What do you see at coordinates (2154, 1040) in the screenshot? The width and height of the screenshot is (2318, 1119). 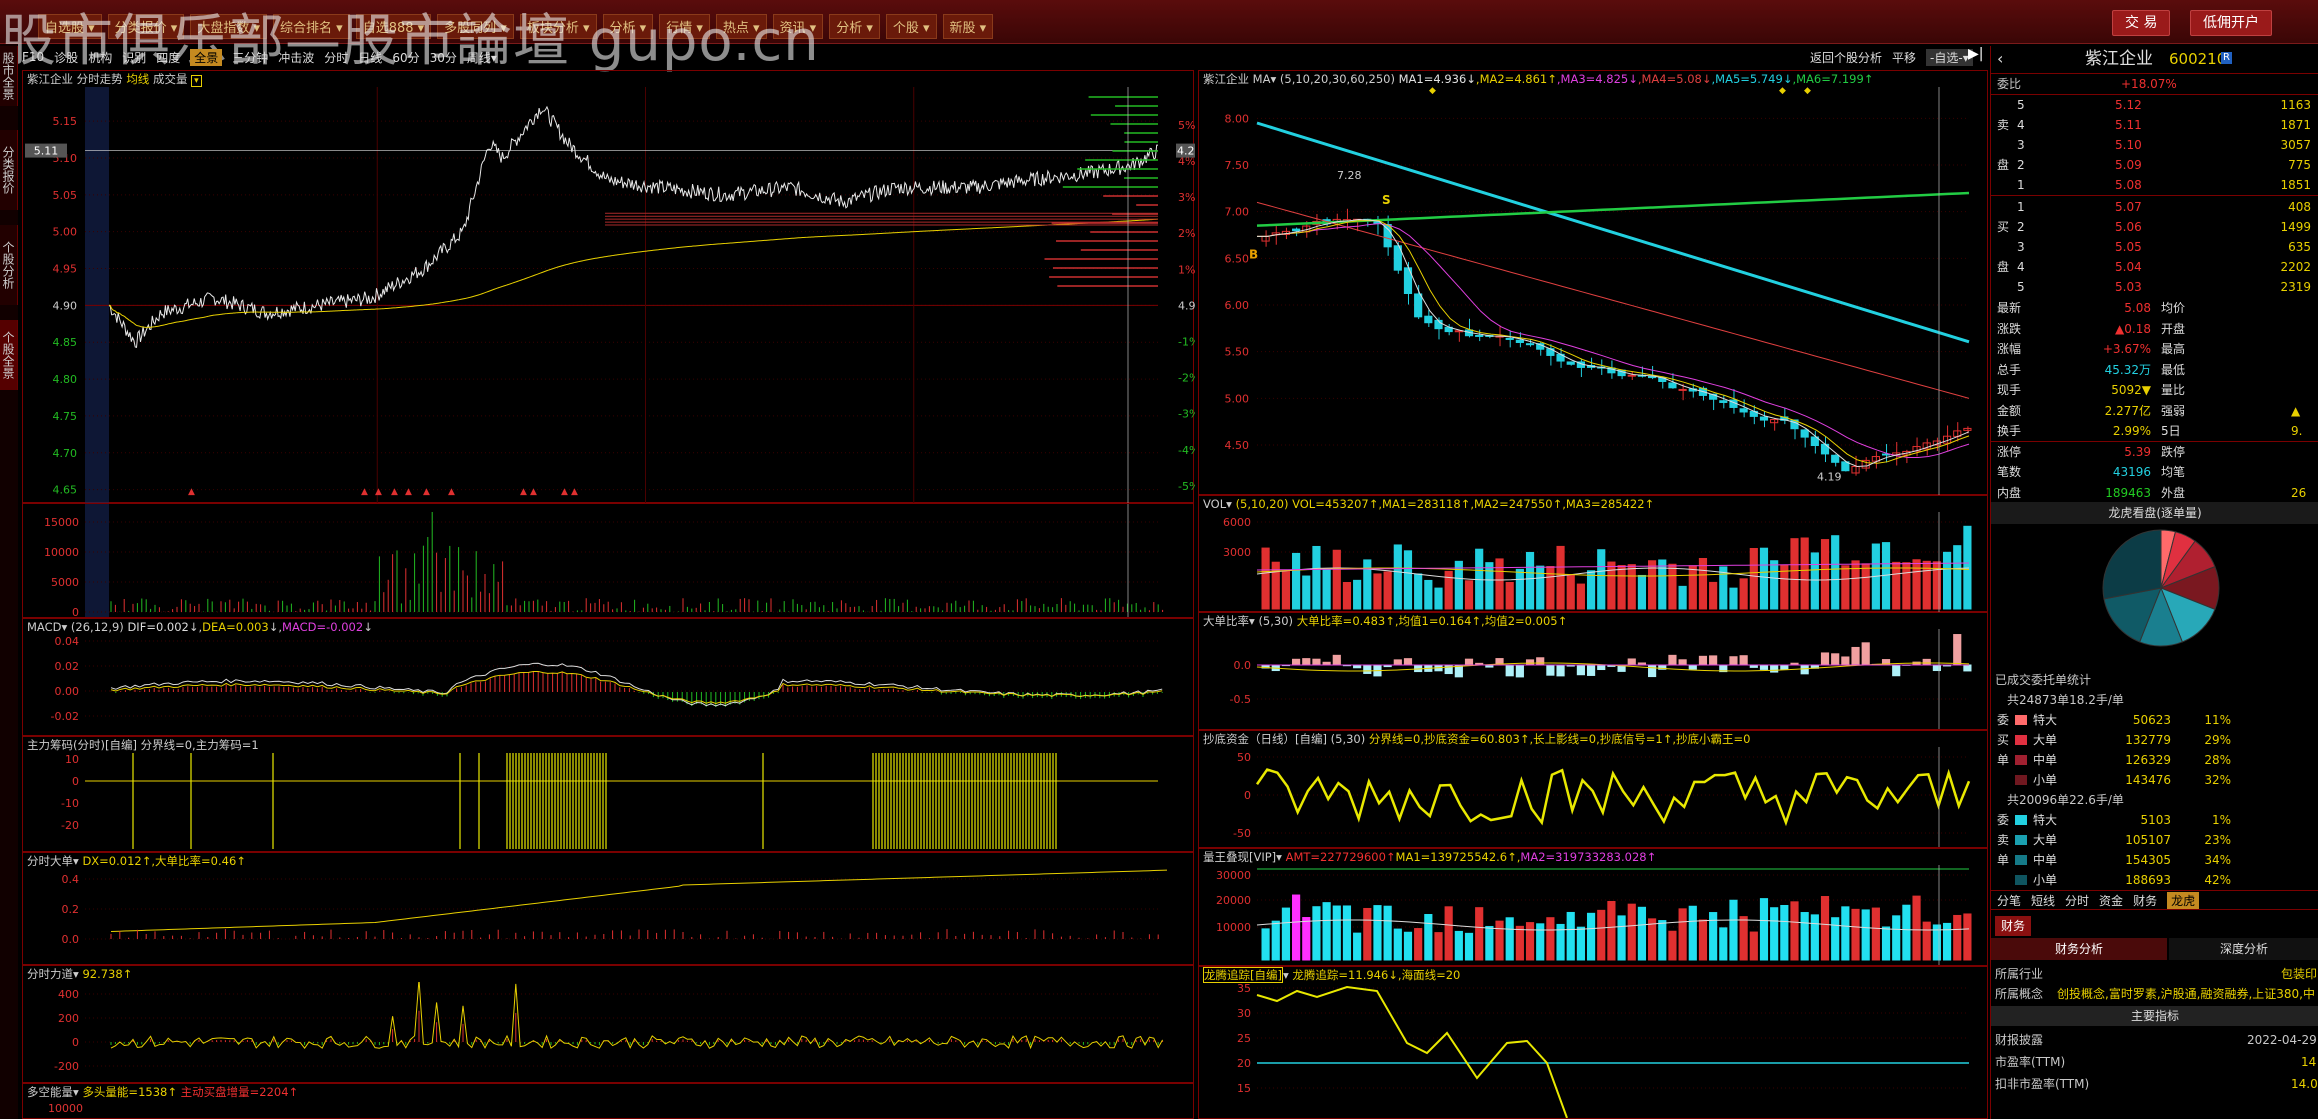 I see `report-row: 财报披露 2022-04-29` at bounding box center [2154, 1040].